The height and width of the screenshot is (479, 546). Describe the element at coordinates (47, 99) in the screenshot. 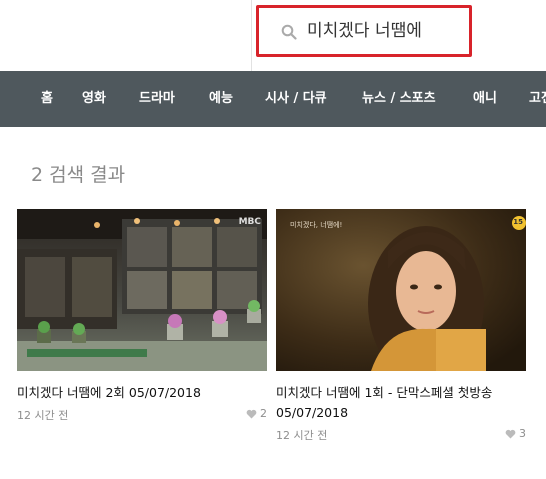

I see `nav-item-home: 홈` at that location.